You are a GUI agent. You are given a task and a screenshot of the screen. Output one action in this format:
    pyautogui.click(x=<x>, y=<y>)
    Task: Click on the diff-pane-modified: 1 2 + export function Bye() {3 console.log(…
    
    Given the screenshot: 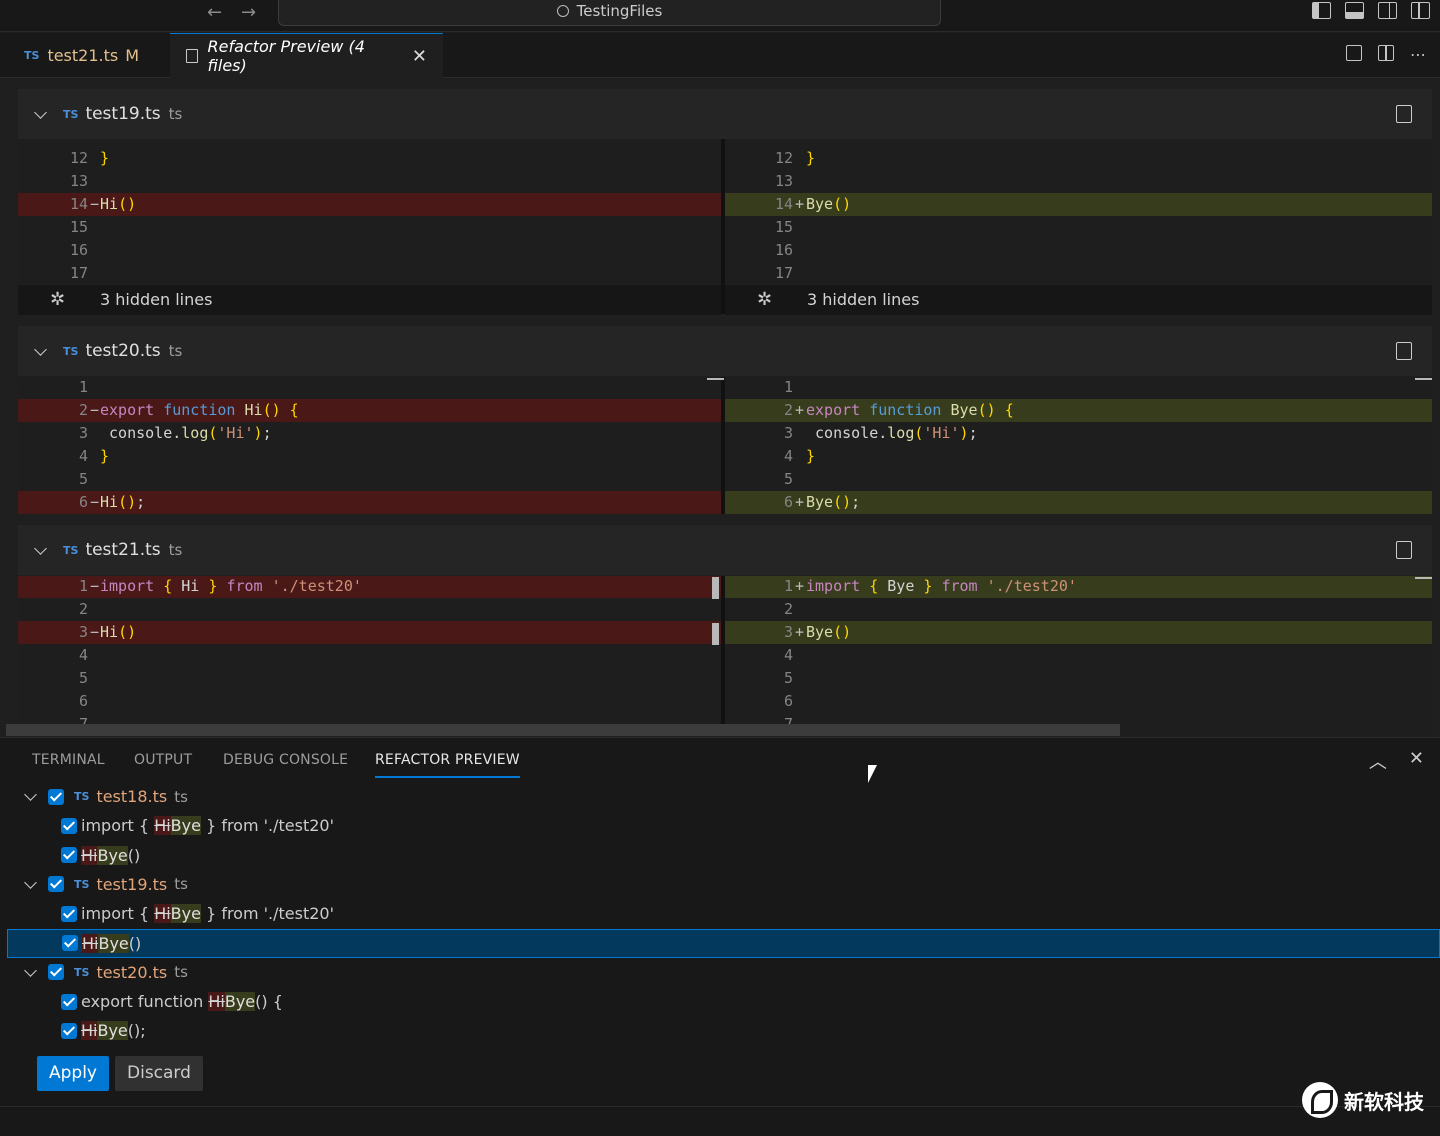 What is the action you would take?
    pyautogui.click(x=1078, y=445)
    